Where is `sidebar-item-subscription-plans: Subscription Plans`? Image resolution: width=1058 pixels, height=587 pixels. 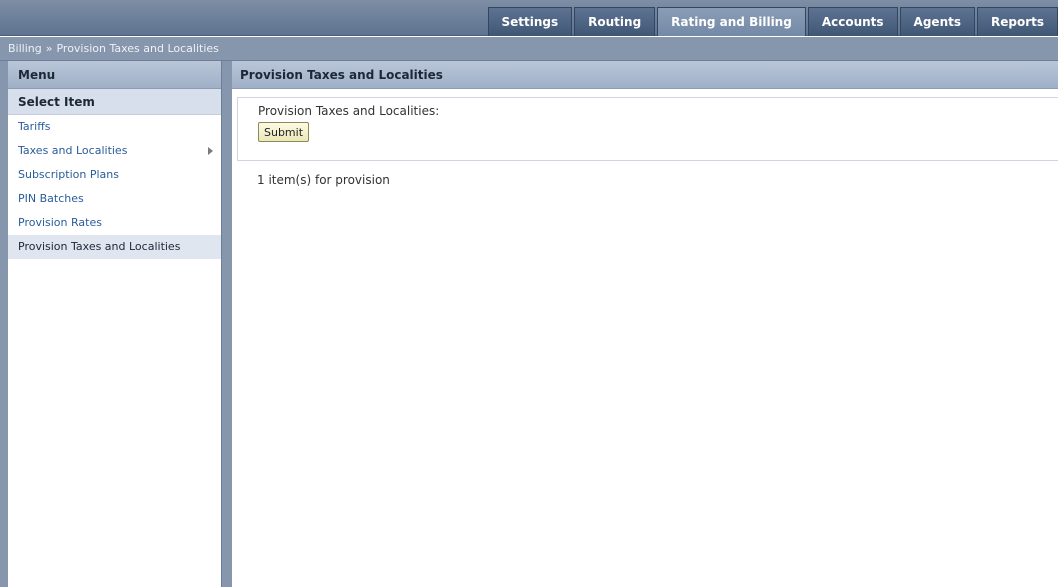
sidebar-item-subscription-plans: Subscription Plans is located at coordinates (114, 175).